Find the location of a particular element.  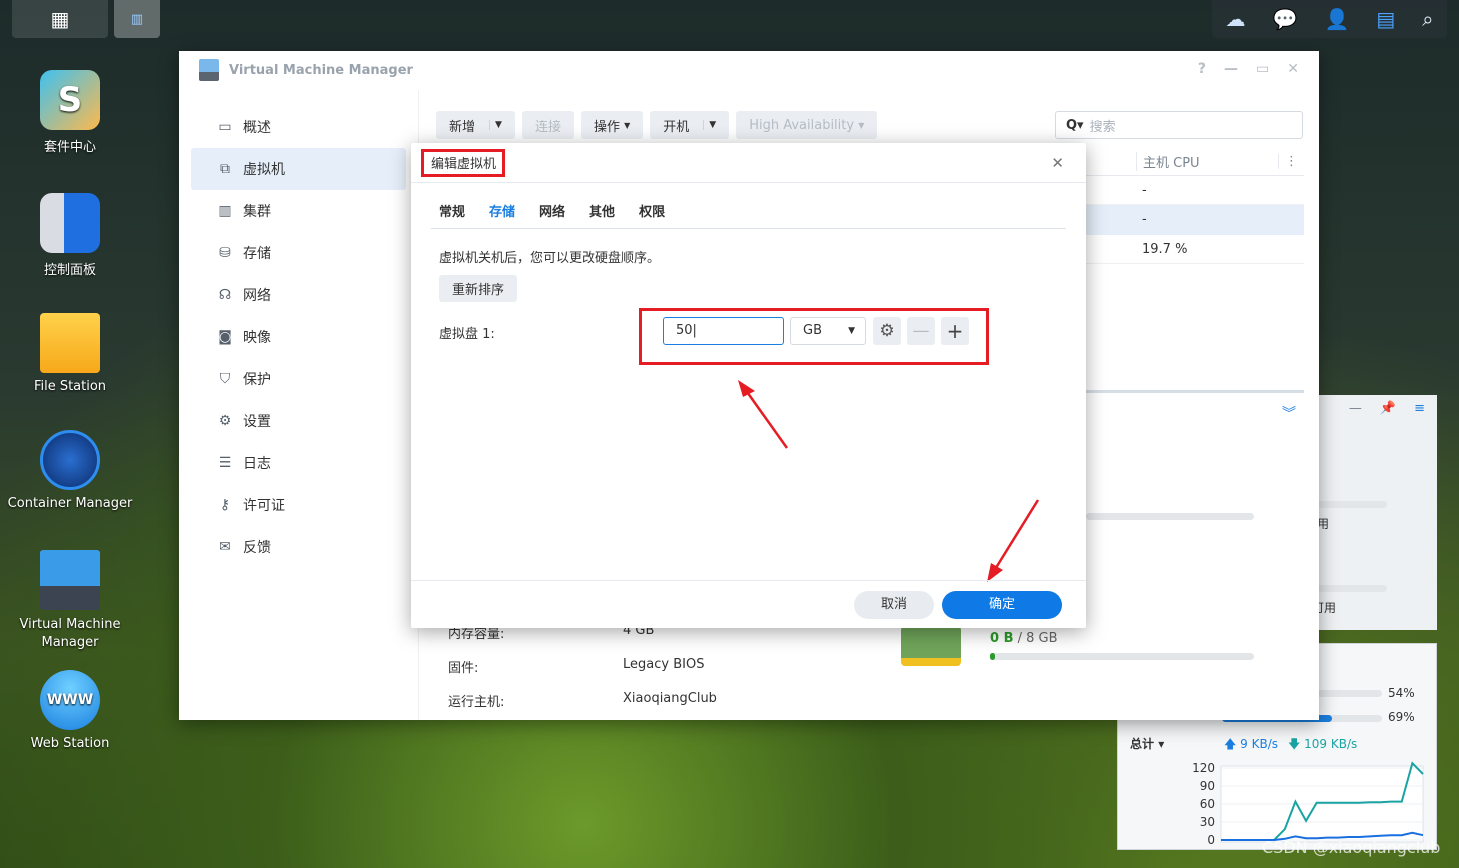

connect-button: 连接 is located at coordinates (547, 125).